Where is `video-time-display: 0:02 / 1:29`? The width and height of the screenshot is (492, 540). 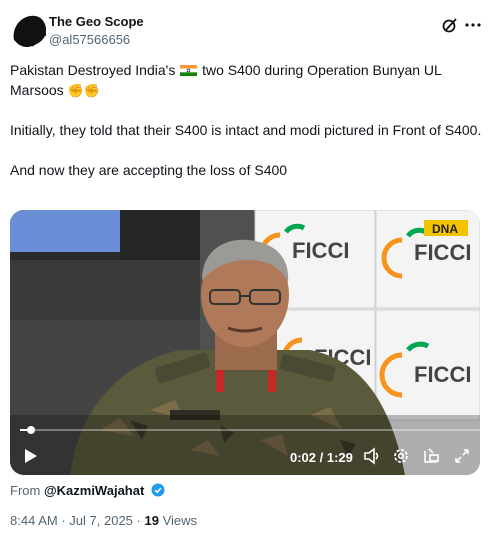 video-time-display: 0:02 / 1:29 is located at coordinates (321, 457).